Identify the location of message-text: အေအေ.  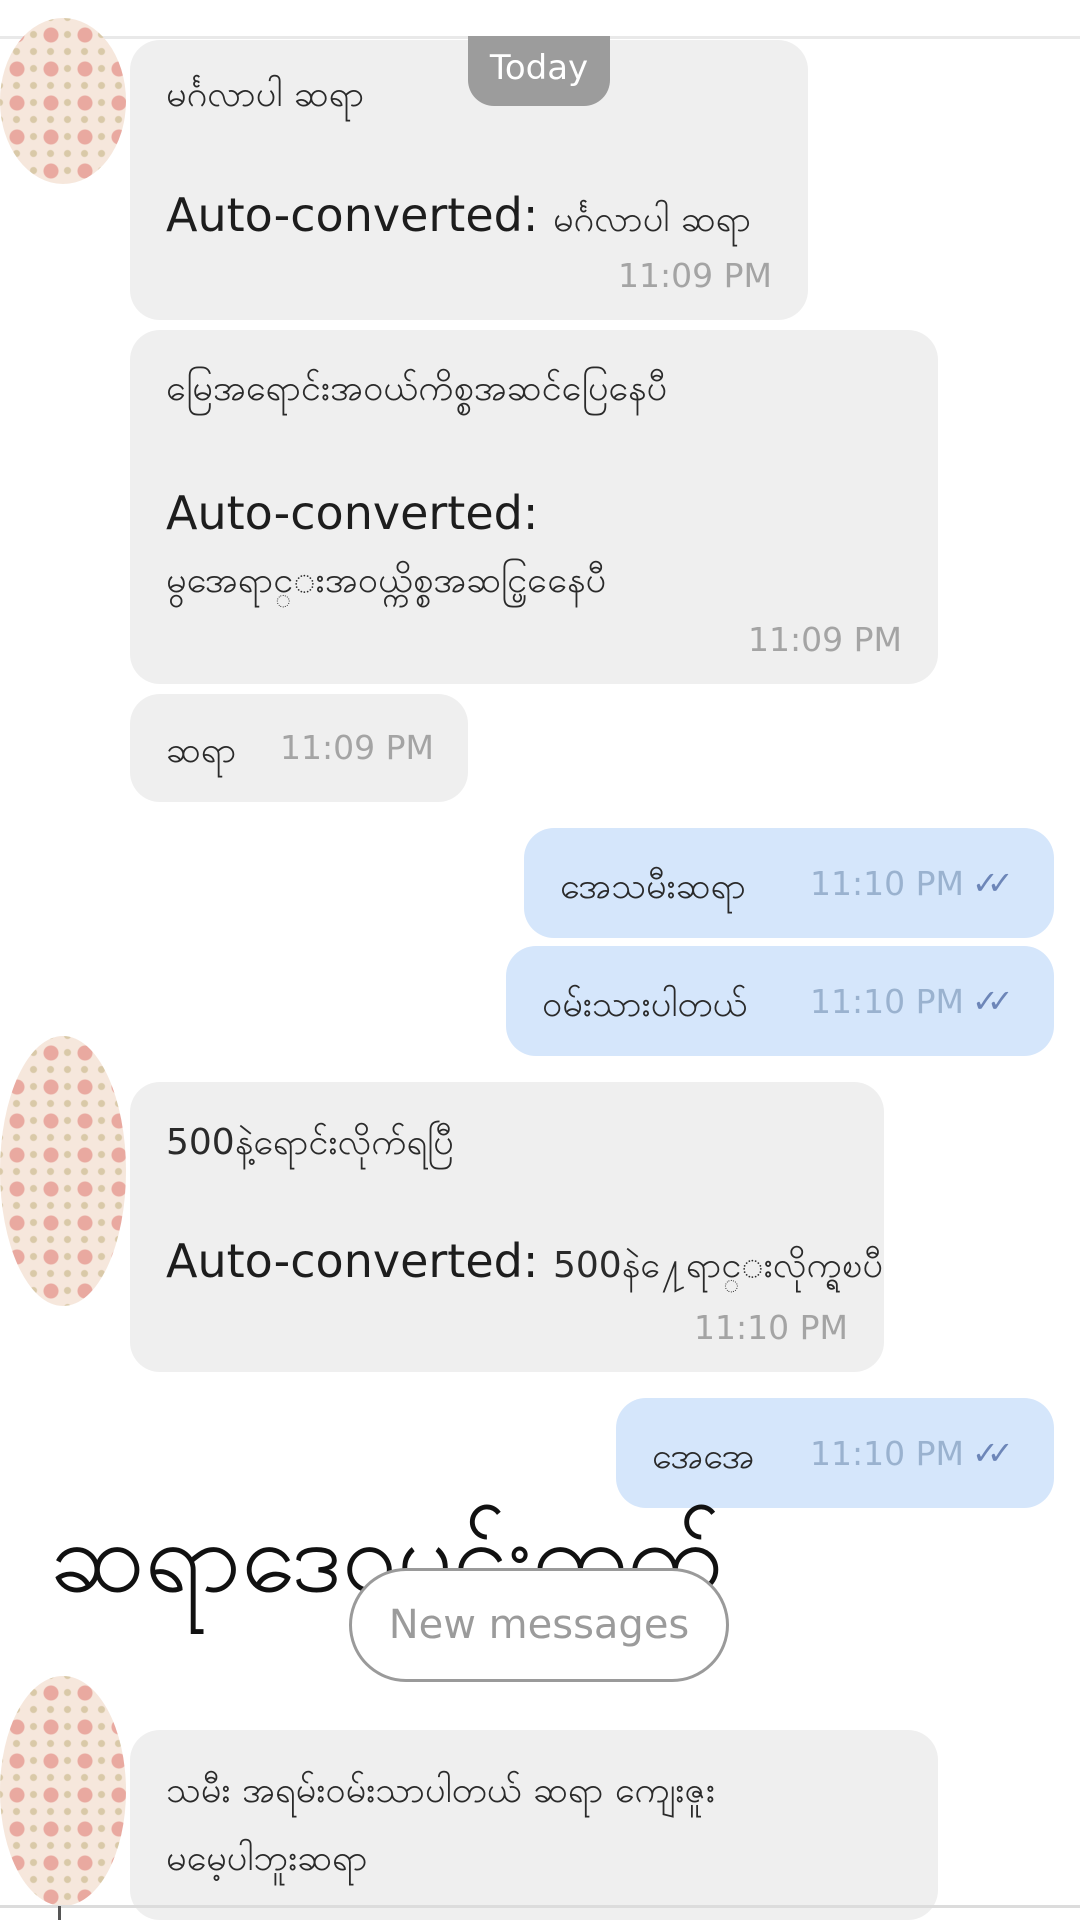
(703, 1456).